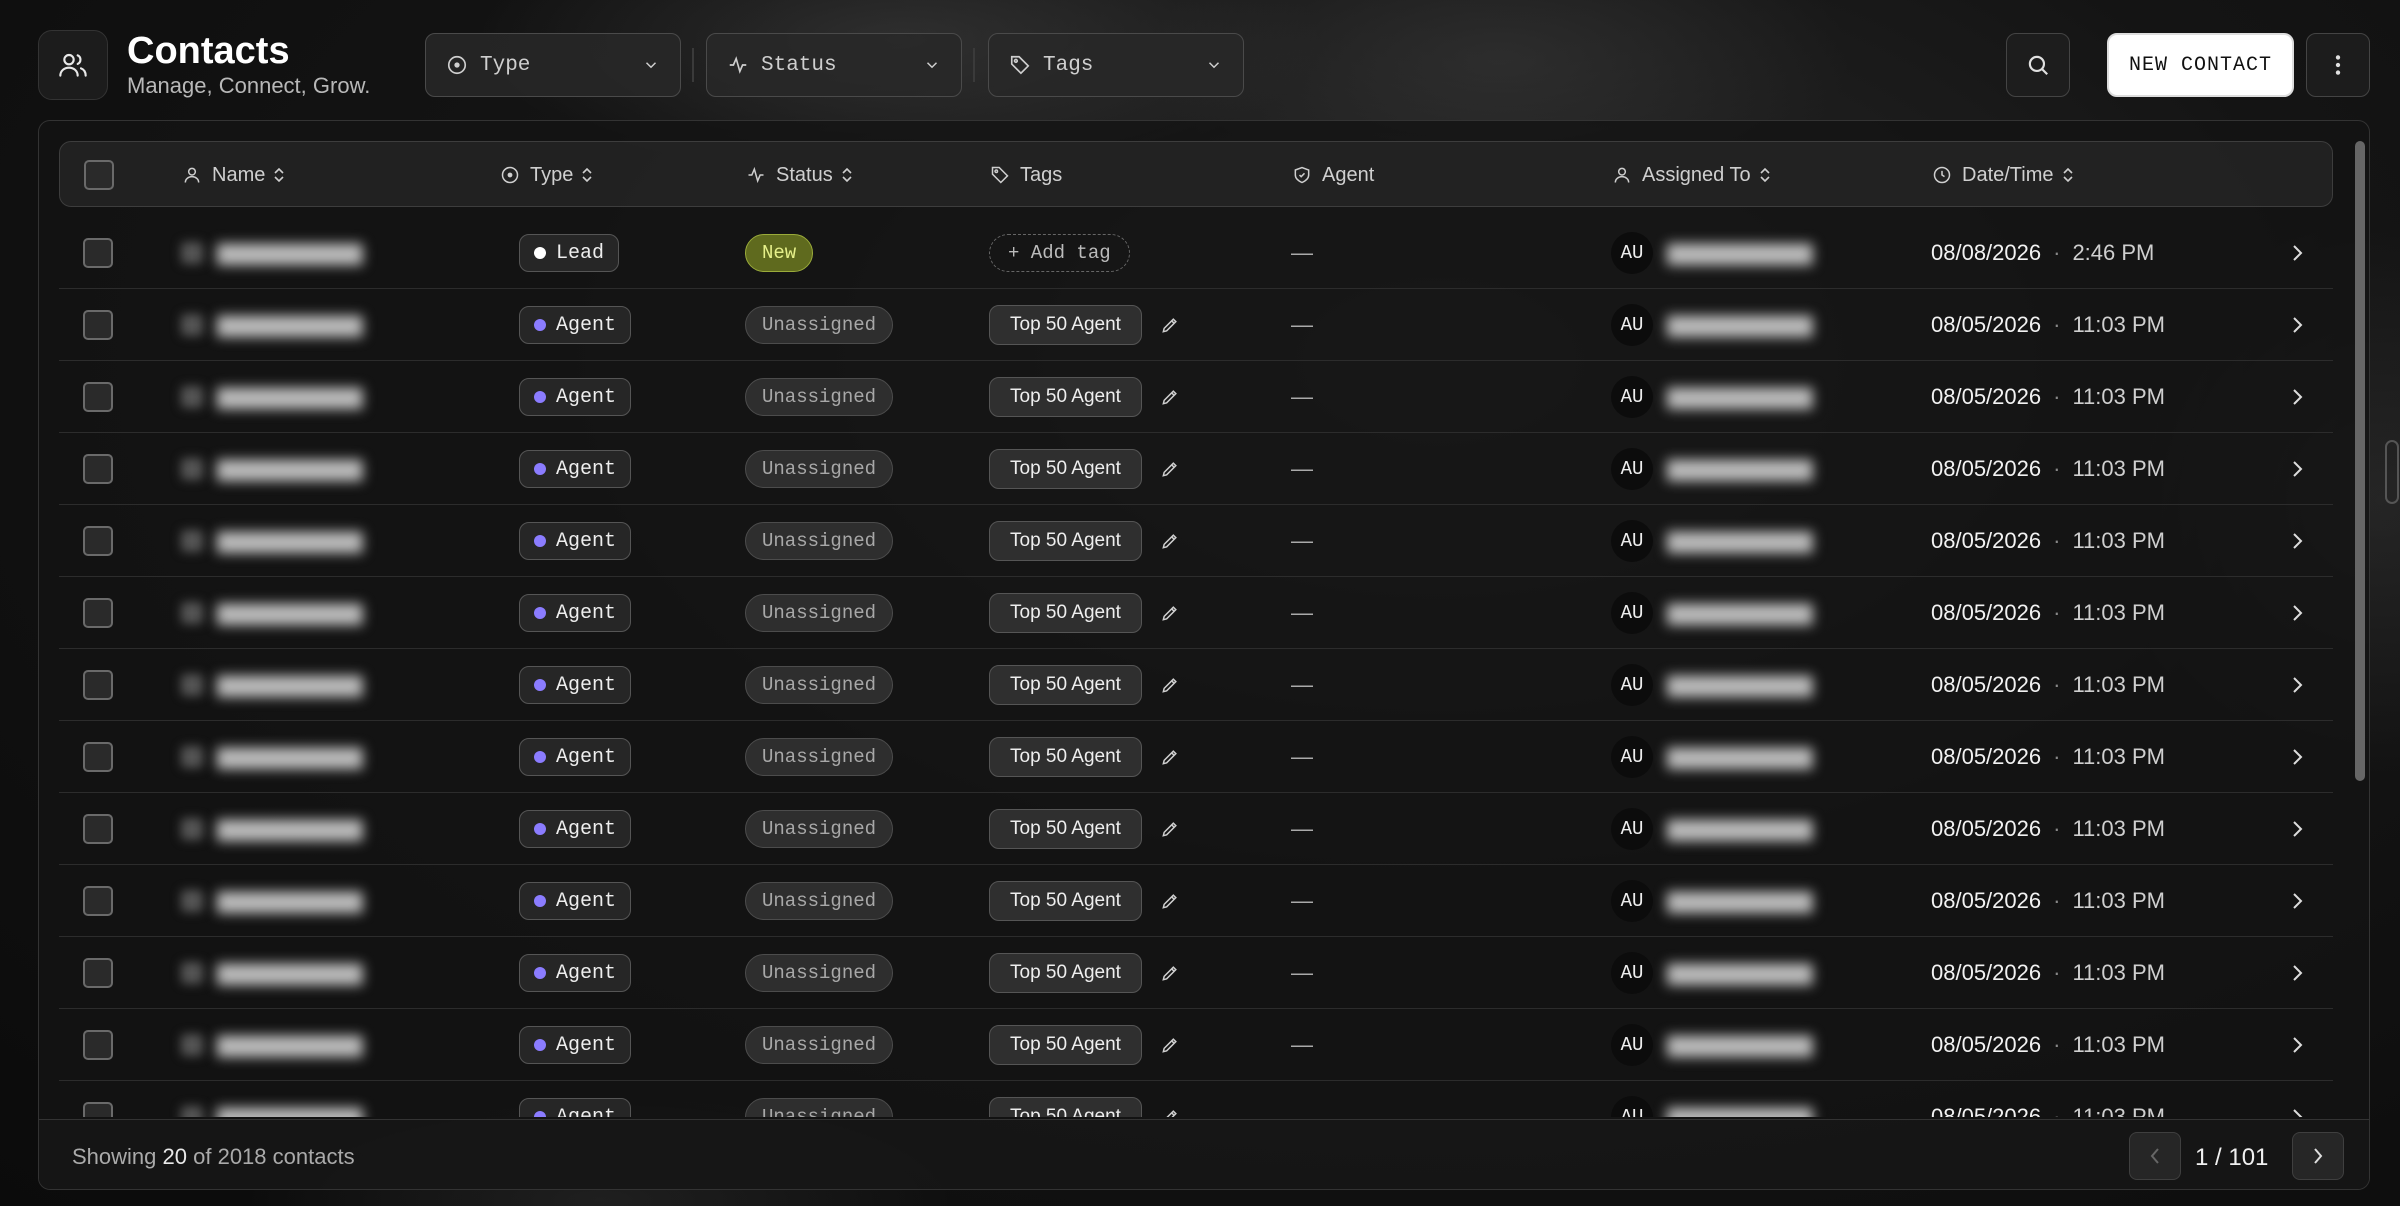 This screenshot has height=1206, width=2400. Describe the element at coordinates (546, 175) in the screenshot. I see `column-header-type: Type` at that location.